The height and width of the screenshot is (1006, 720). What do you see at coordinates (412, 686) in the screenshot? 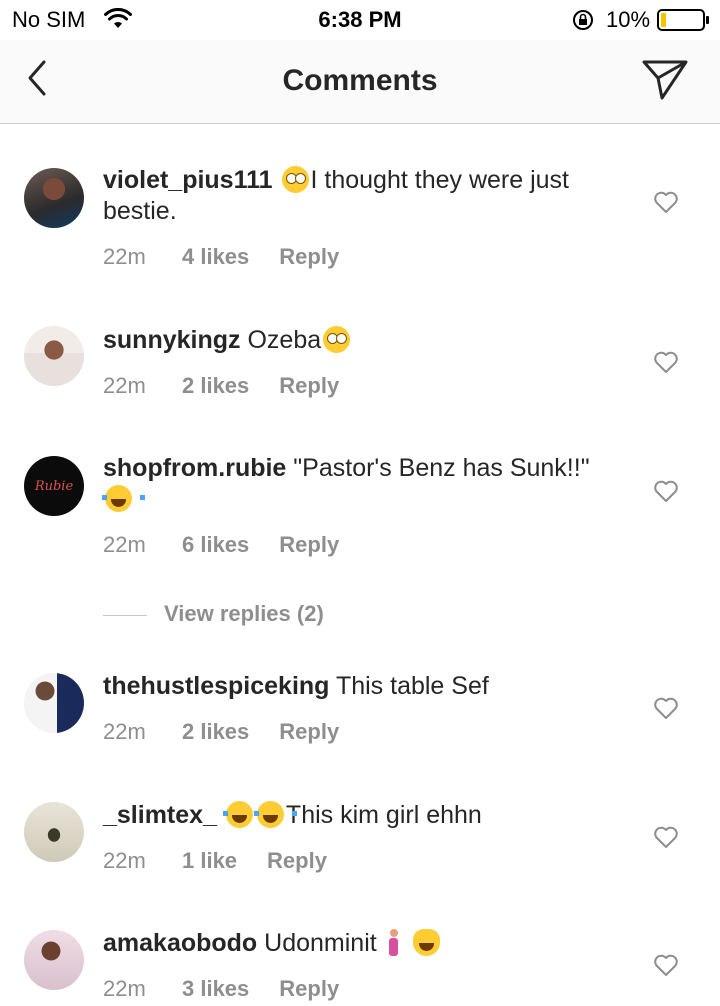
I see `comment-message: This table Sef` at bounding box center [412, 686].